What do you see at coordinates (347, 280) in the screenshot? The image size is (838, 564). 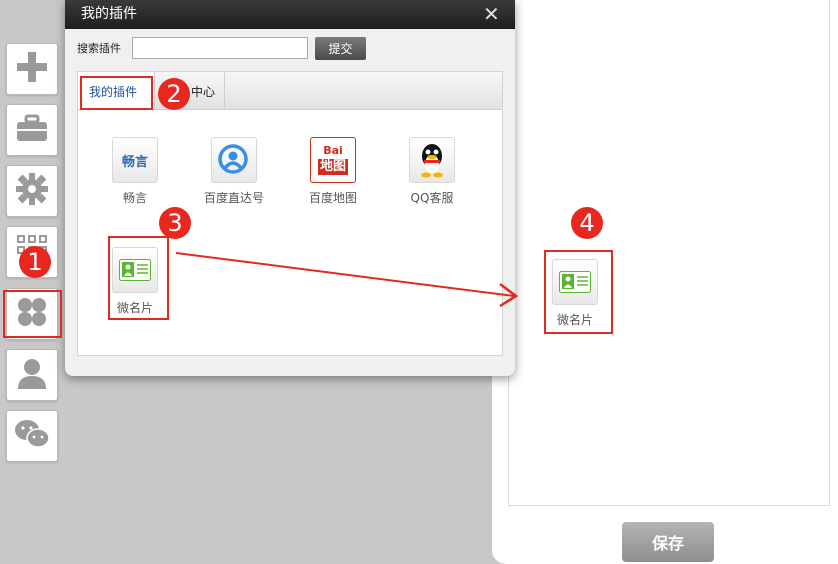 I see `drag-arrow` at bounding box center [347, 280].